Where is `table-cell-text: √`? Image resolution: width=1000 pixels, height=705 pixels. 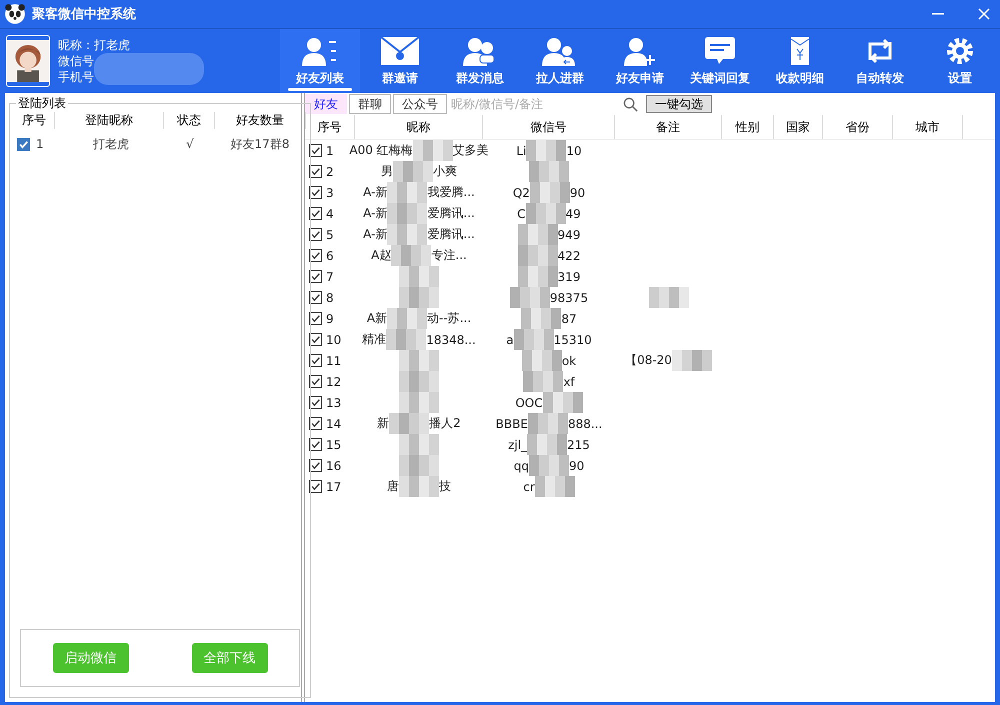
table-cell-text: √ is located at coordinates (190, 144).